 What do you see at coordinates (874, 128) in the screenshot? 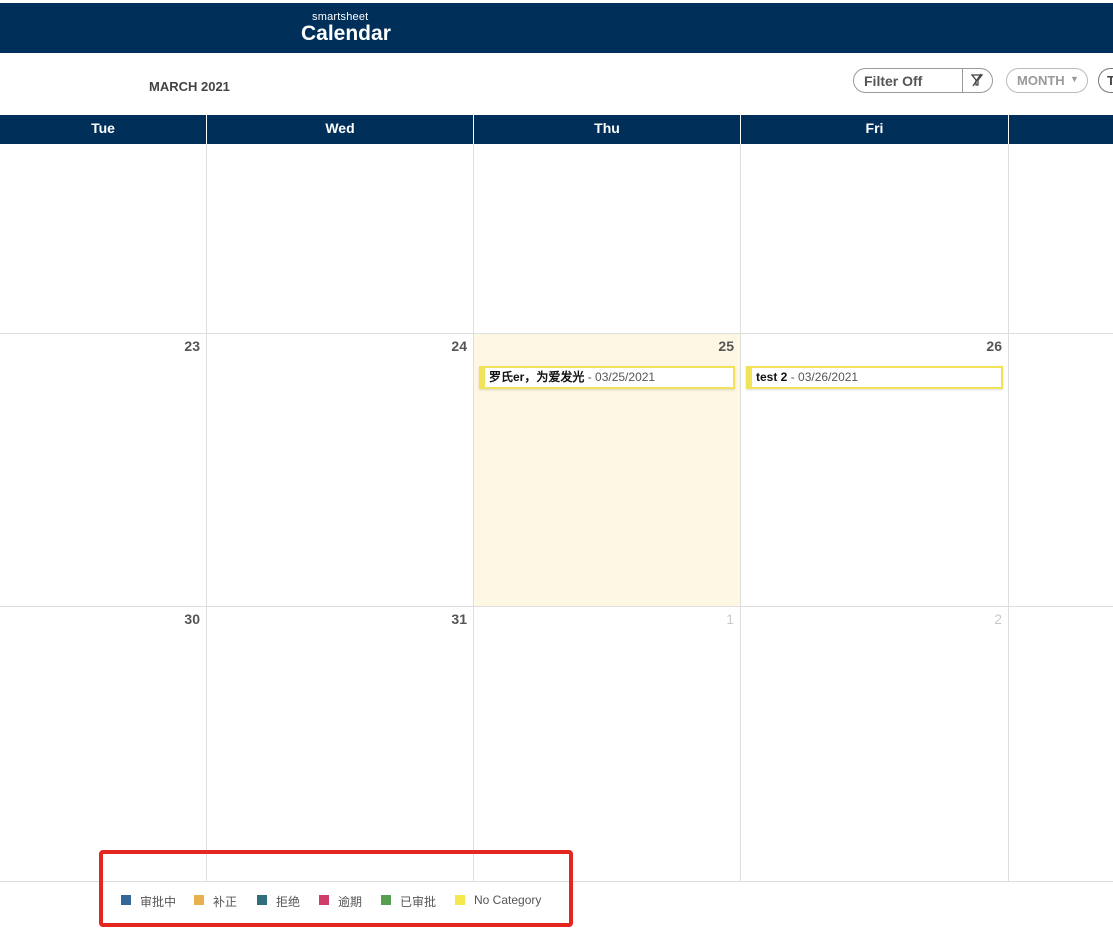
I see `weekday-fri: Fri` at bounding box center [874, 128].